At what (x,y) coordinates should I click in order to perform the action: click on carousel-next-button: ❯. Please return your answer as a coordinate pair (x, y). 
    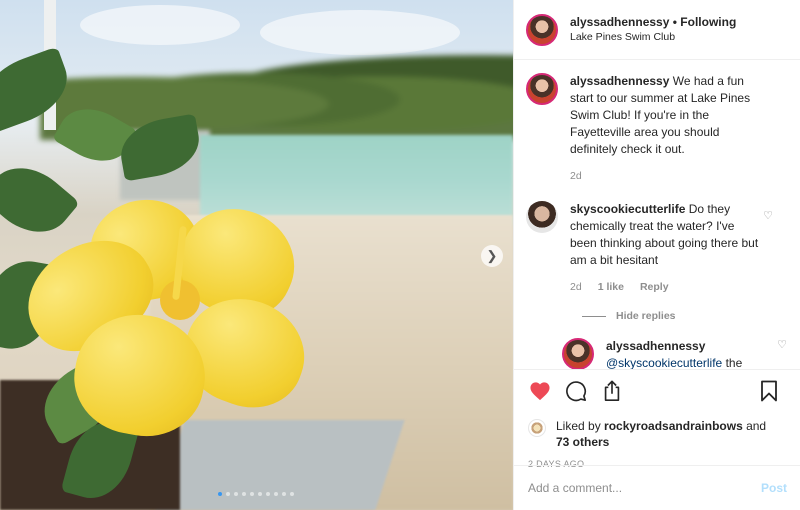
    Looking at the image, I should click on (492, 256).